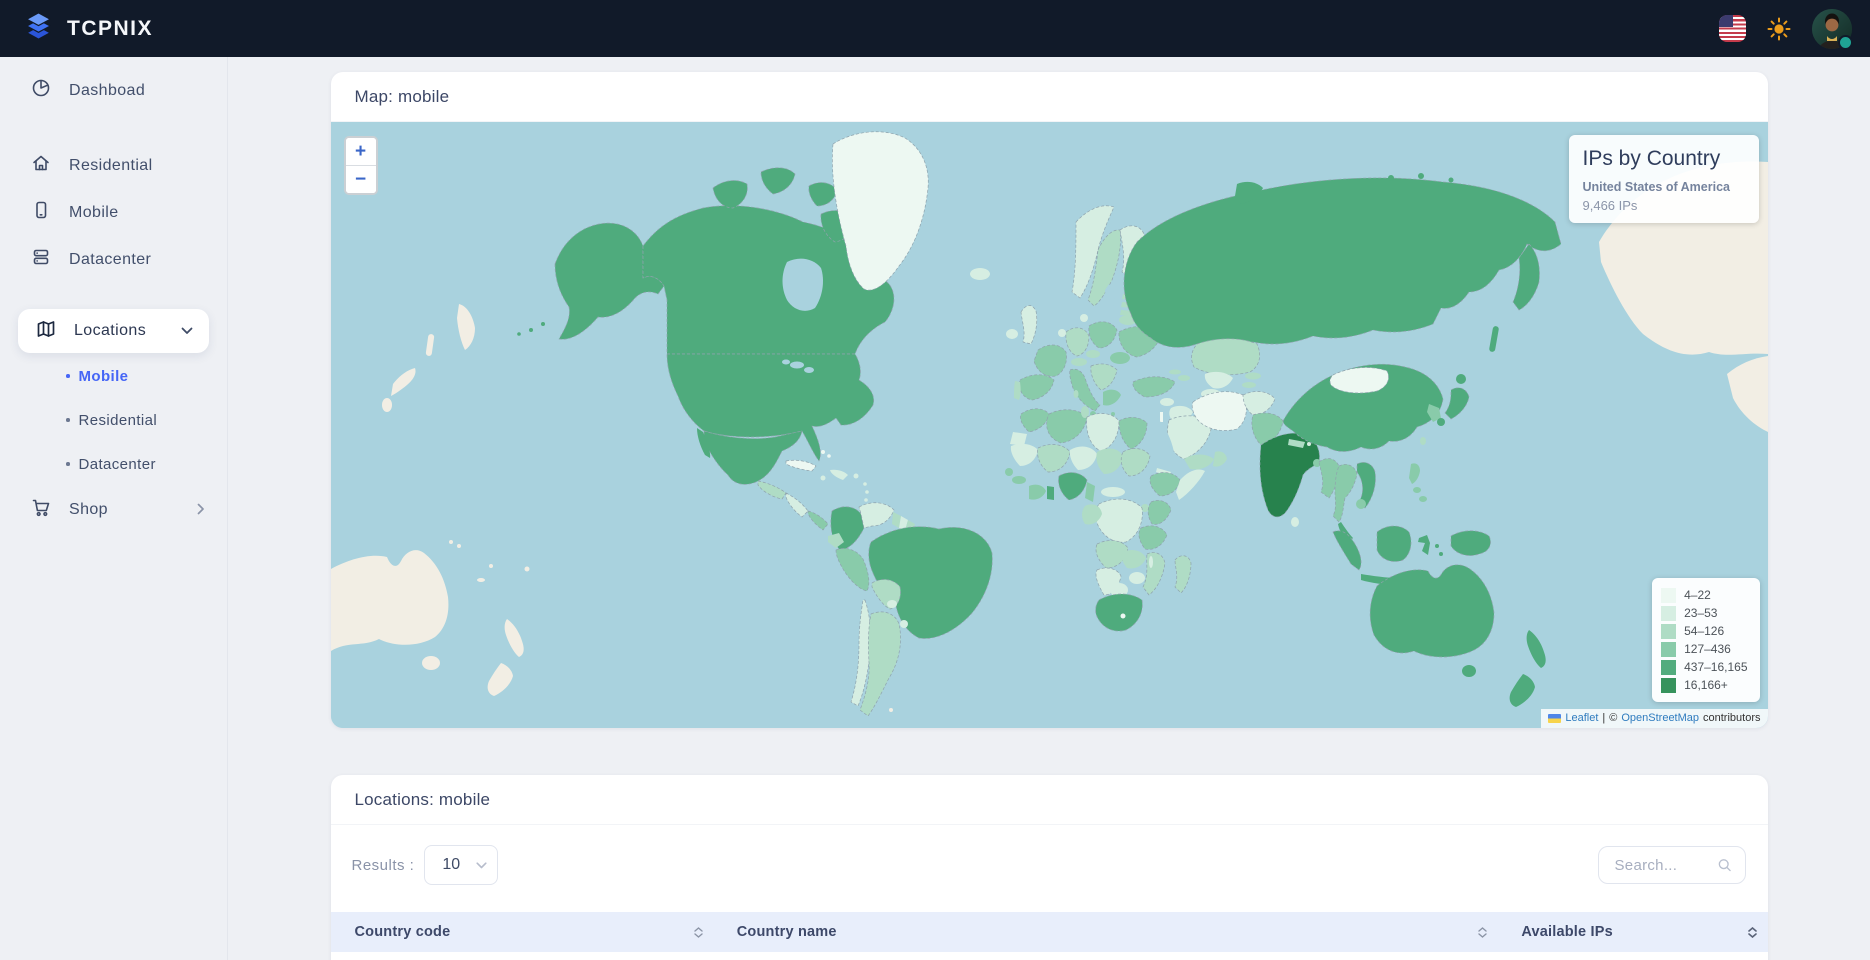 The width and height of the screenshot is (1870, 960). What do you see at coordinates (110, 28) in the screenshot?
I see `brand-name: TCPNIX` at bounding box center [110, 28].